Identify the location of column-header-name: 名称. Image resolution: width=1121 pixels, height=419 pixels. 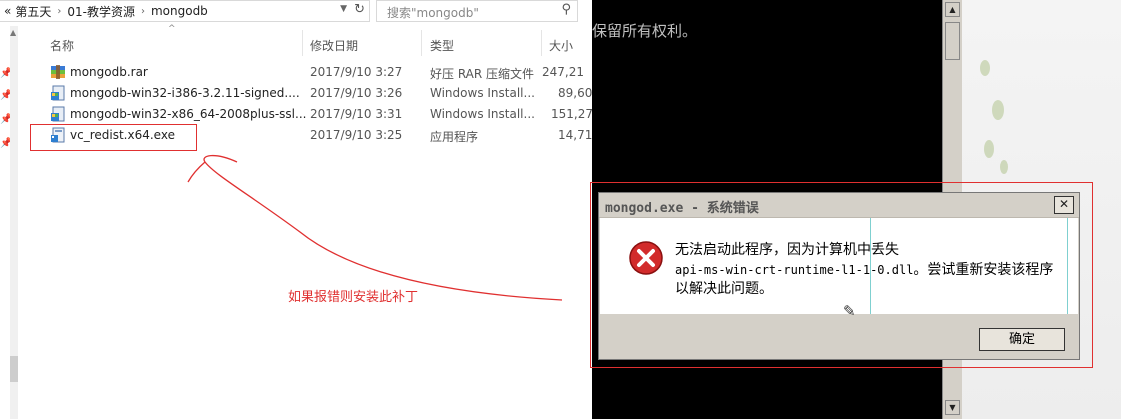
(62, 45).